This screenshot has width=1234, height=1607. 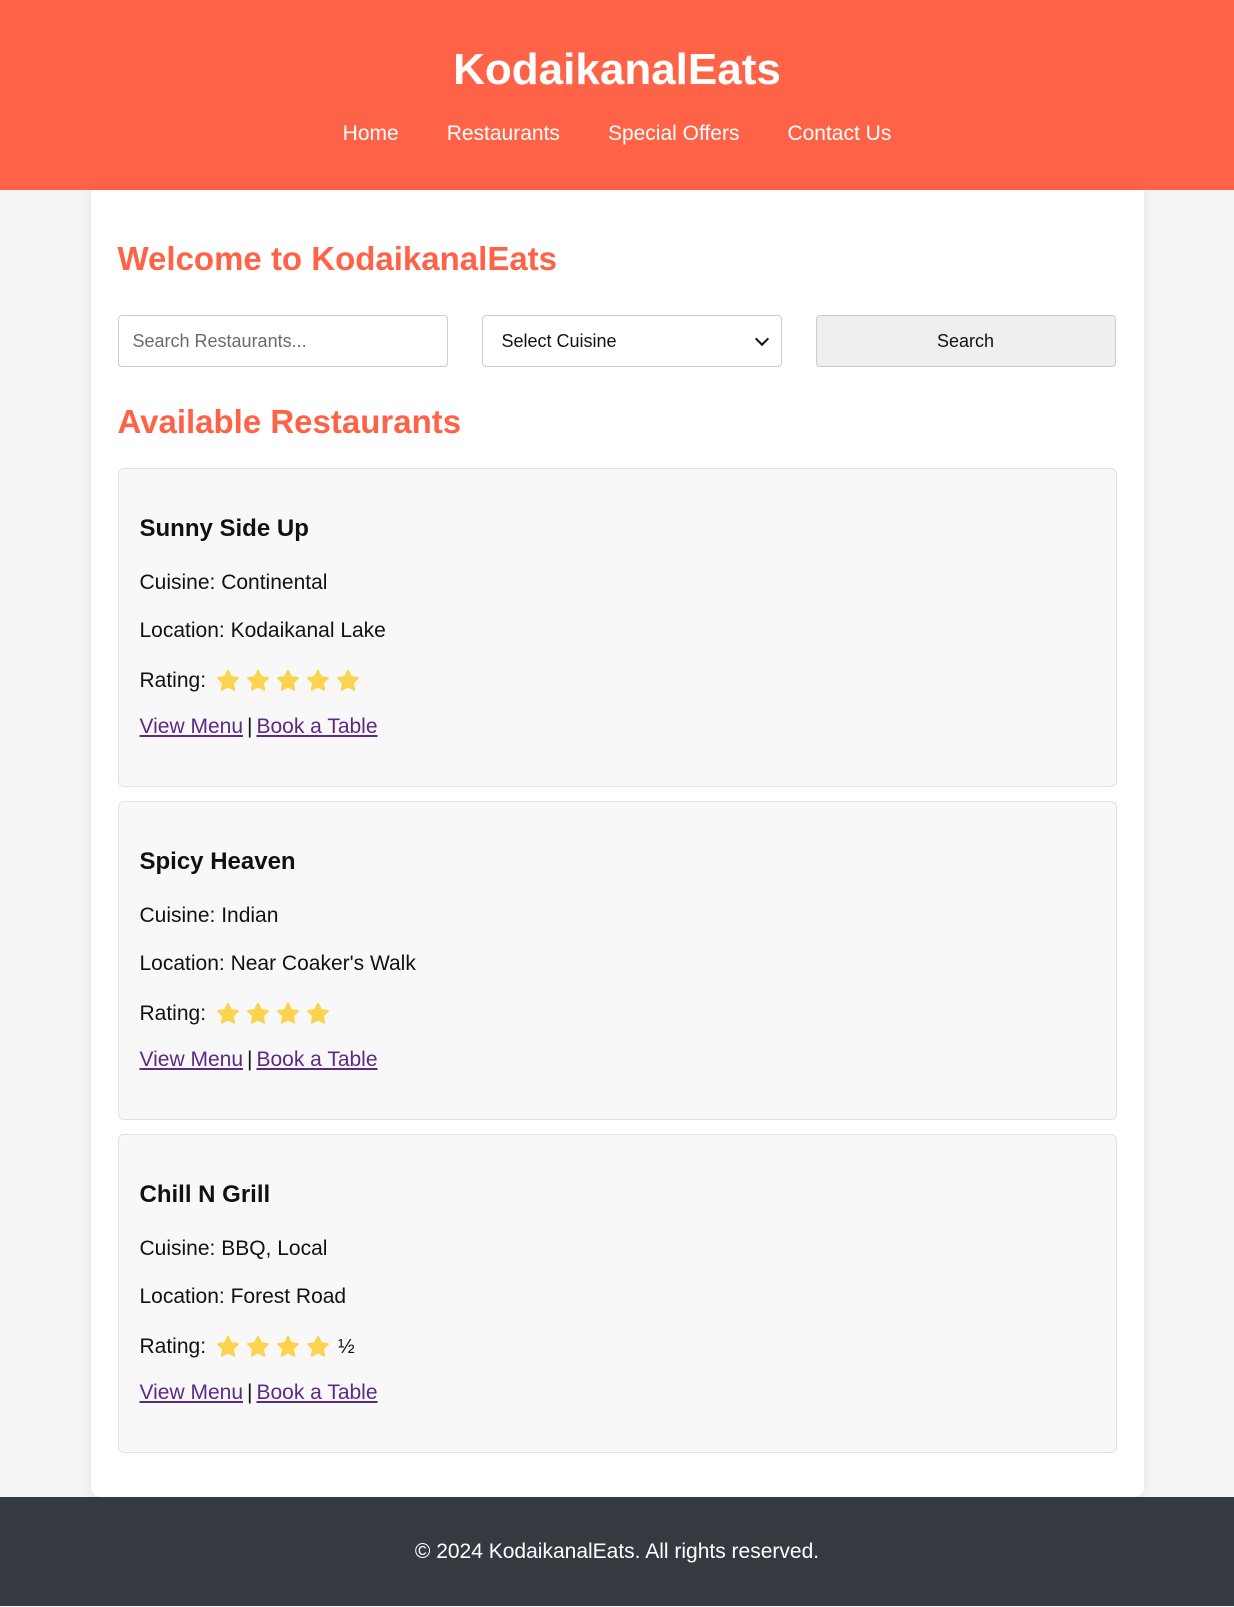 What do you see at coordinates (289, 421) in the screenshot?
I see `restaurants-heading: Available Restaurants` at bounding box center [289, 421].